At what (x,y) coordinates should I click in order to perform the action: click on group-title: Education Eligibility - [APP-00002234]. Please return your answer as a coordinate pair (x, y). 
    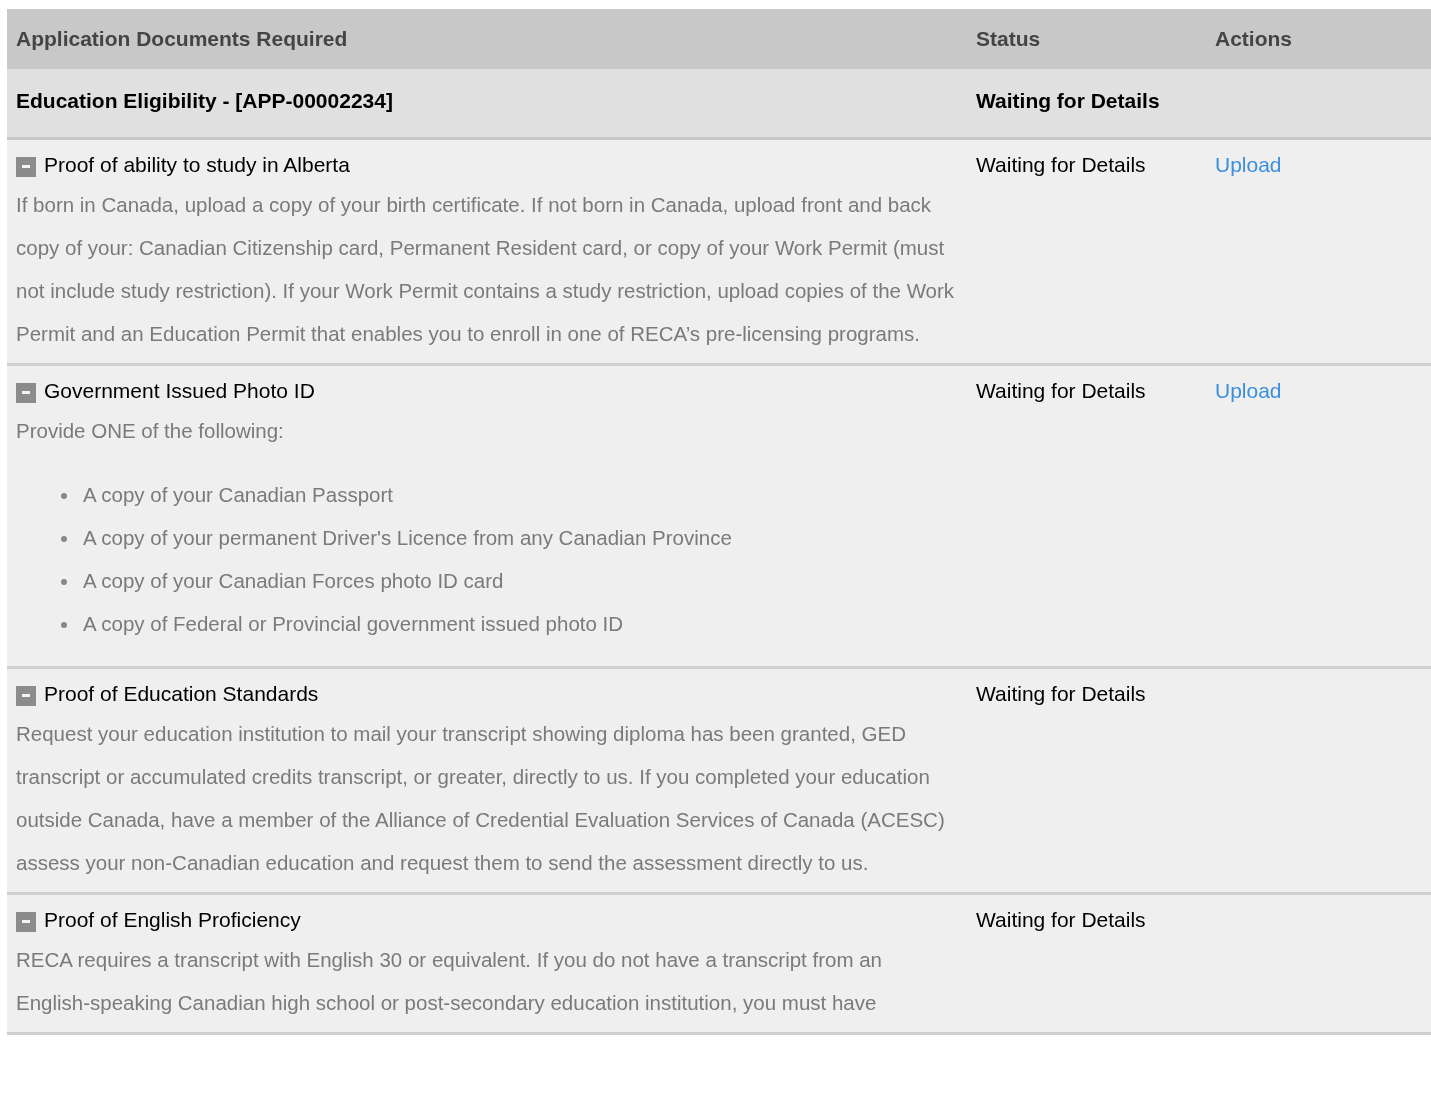
    Looking at the image, I should click on (204, 100).